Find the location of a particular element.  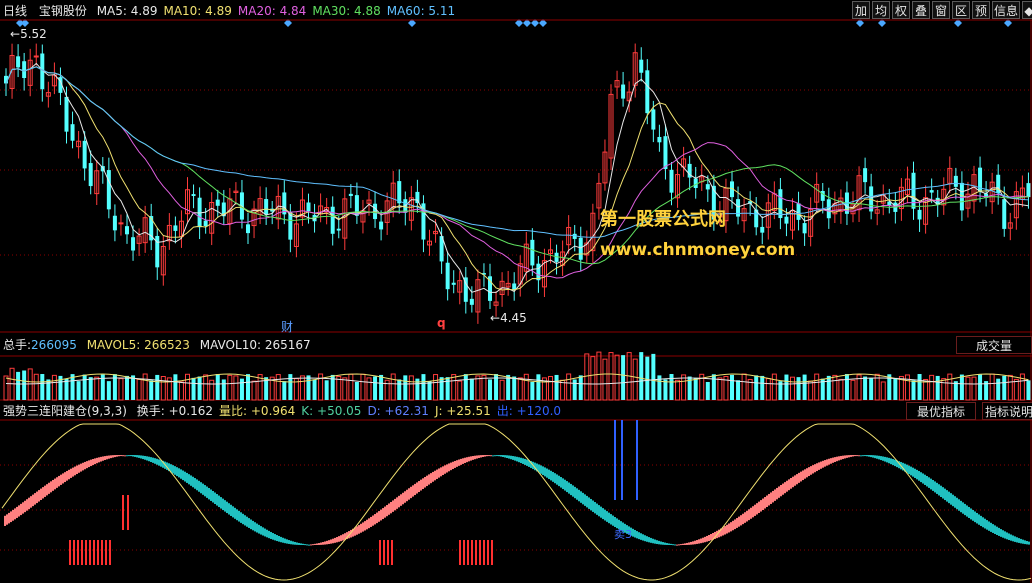

mavol5-label: MAVOL5: is located at coordinates (113, 345).